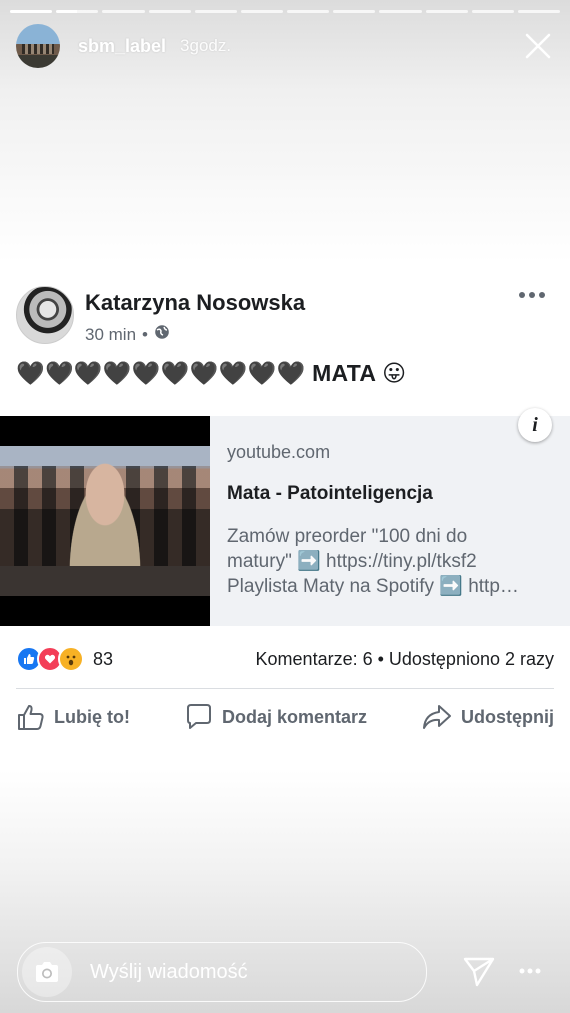  Describe the element at coordinates (347, 536) in the screenshot. I see `link-desc-line: Zamów preorder "100 dni do` at that location.